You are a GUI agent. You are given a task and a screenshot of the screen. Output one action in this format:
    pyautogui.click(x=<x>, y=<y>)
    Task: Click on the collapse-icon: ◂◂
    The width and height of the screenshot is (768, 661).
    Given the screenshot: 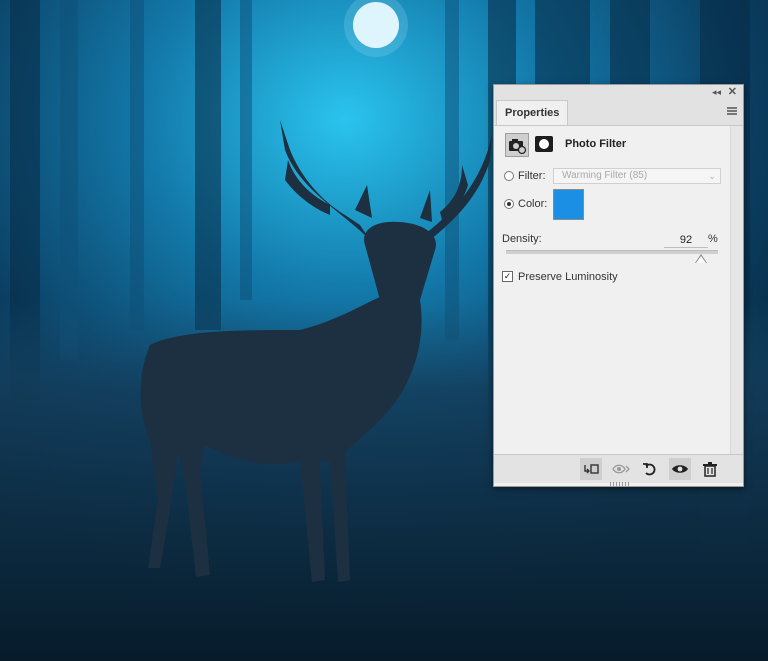 What is the action you would take?
    pyautogui.click(x=716, y=92)
    